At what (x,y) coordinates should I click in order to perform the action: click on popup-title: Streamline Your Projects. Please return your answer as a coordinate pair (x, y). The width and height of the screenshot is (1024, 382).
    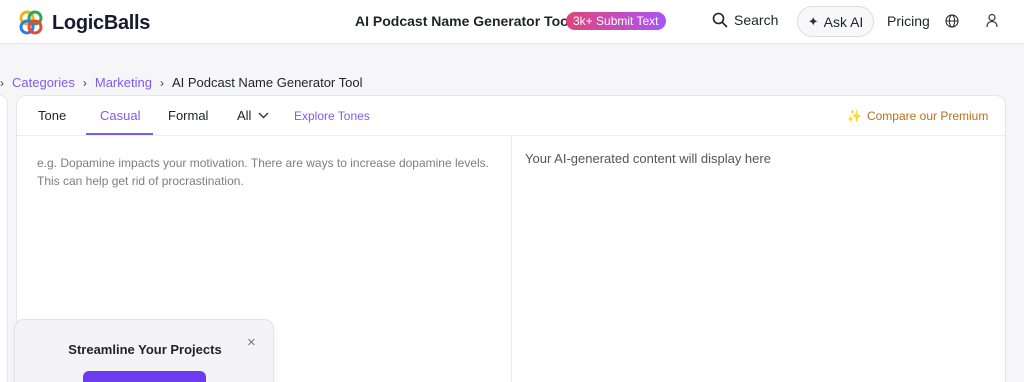
    Looking at the image, I should click on (145, 349).